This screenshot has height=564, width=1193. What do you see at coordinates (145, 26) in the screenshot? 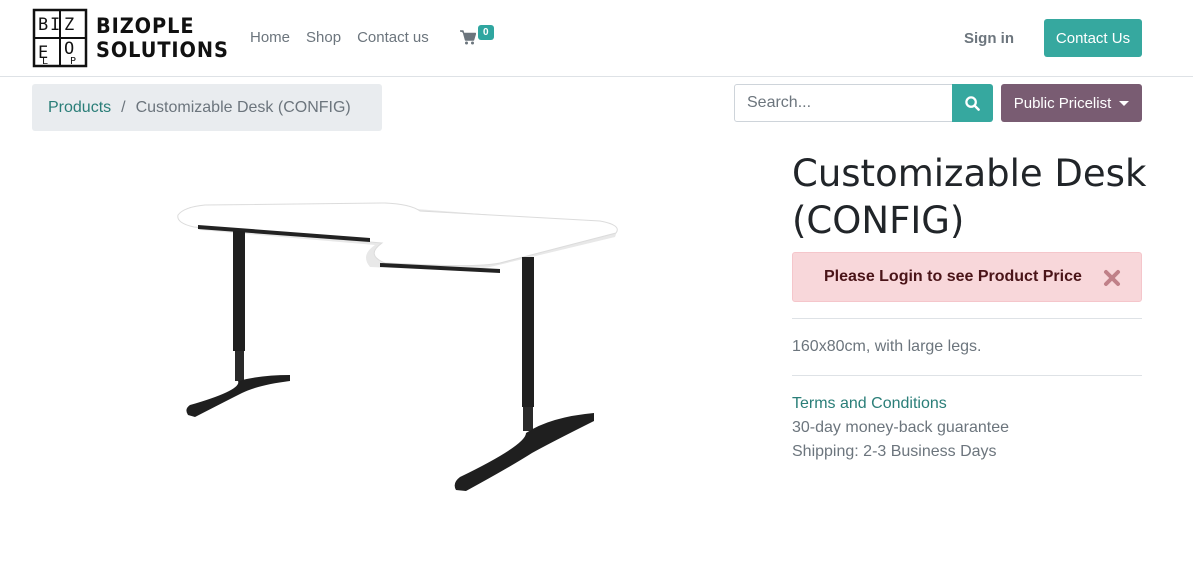
I see `brand-line-1: BIZOPLE` at bounding box center [145, 26].